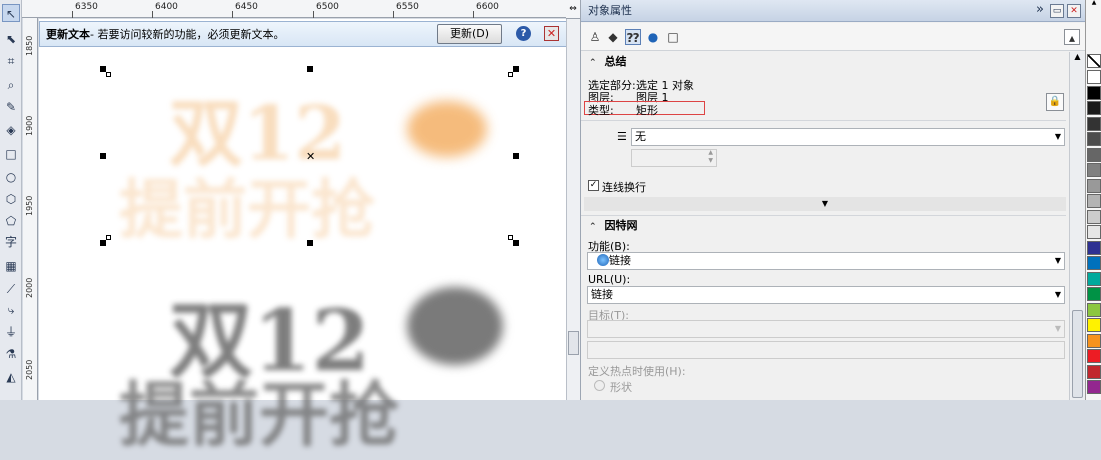 This screenshot has height=460, width=1101. Describe the element at coordinates (1072, 37) in the screenshot. I see `panel-options-icon: ▴` at that location.